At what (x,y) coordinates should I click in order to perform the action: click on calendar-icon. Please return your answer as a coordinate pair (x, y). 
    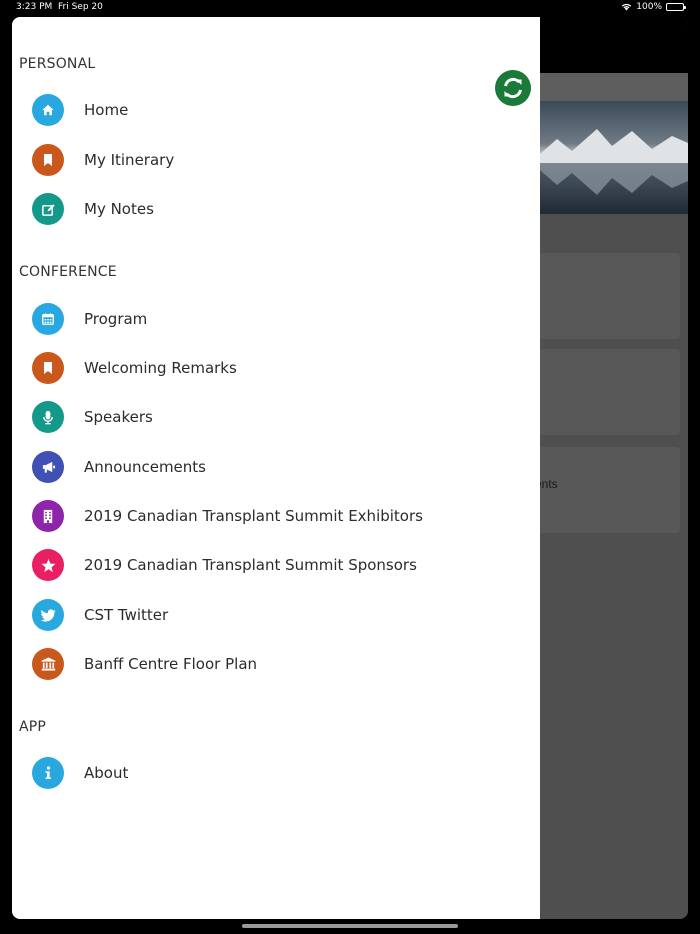
    Looking at the image, I should click on (48, 319).